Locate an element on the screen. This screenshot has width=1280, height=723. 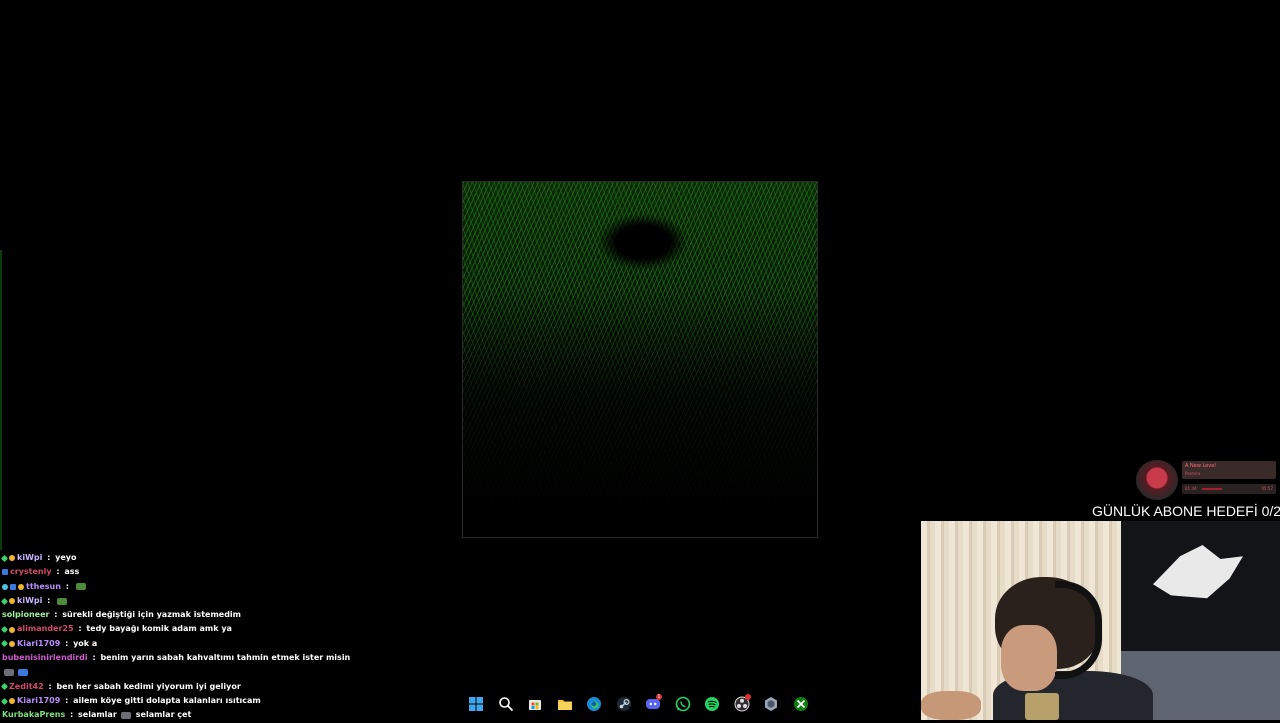
xbox-icon is located at coordinates (801, 704).